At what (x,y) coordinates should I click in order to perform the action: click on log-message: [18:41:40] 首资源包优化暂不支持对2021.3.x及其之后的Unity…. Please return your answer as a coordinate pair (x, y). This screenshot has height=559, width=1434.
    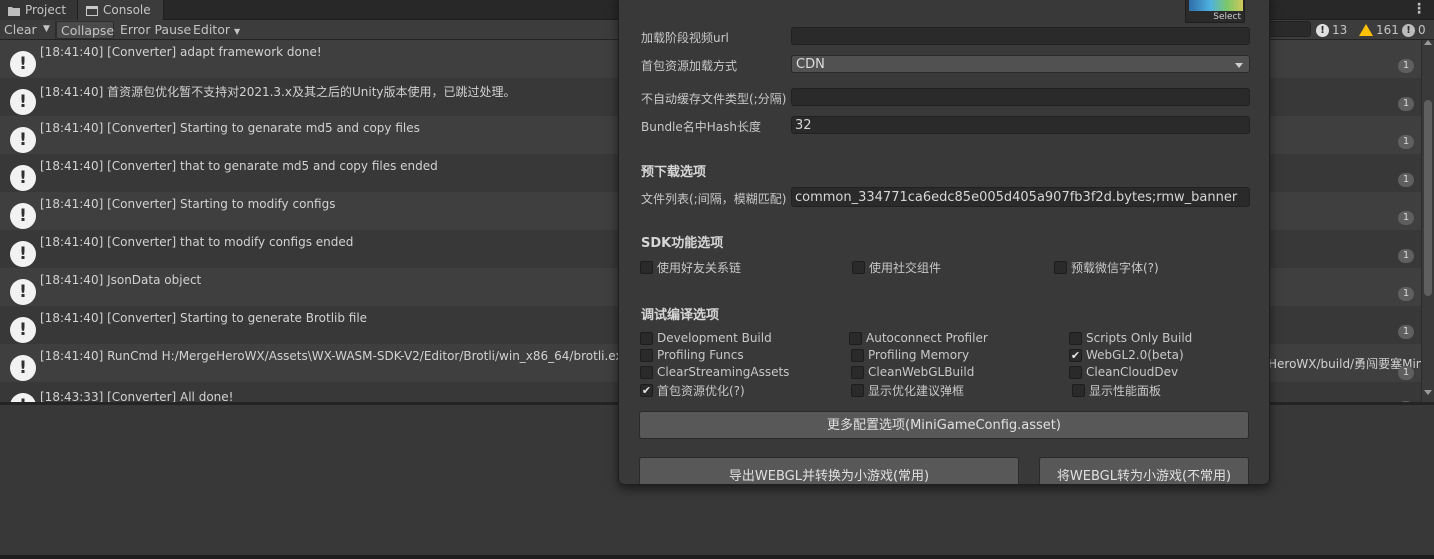
    Looking at the image, I should click on (278, 92).